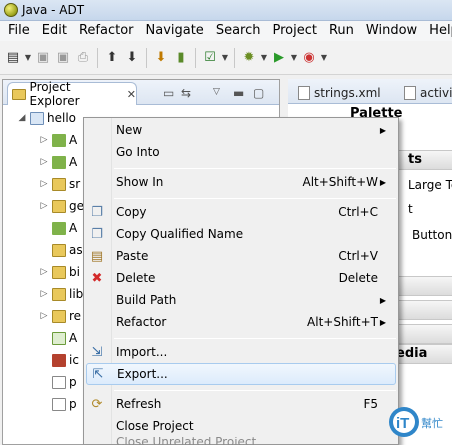 The width and height of the screenshot is (452, 445). Describe the element at coordinates (216, 92) in the screenshot. I see `view-menu-icon: ▽` at that location.